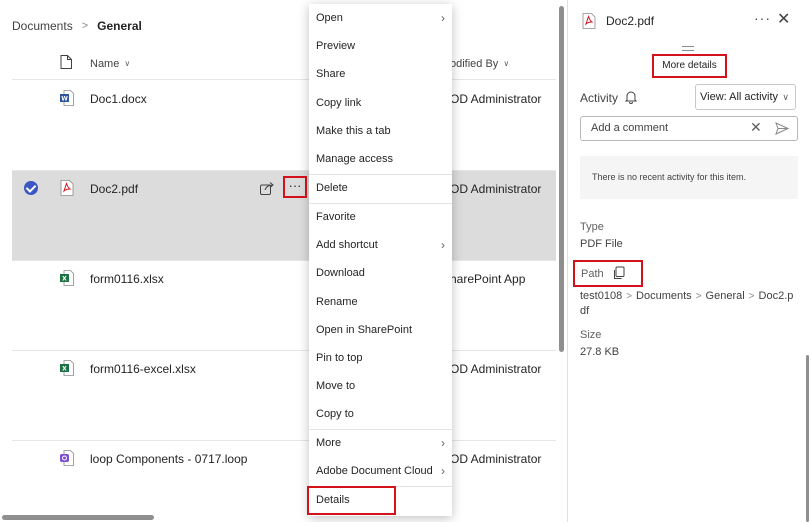  Describe the element at coordinates (380, 46) in the screenshot. I see `menu-item-preview: Preview` at that location.